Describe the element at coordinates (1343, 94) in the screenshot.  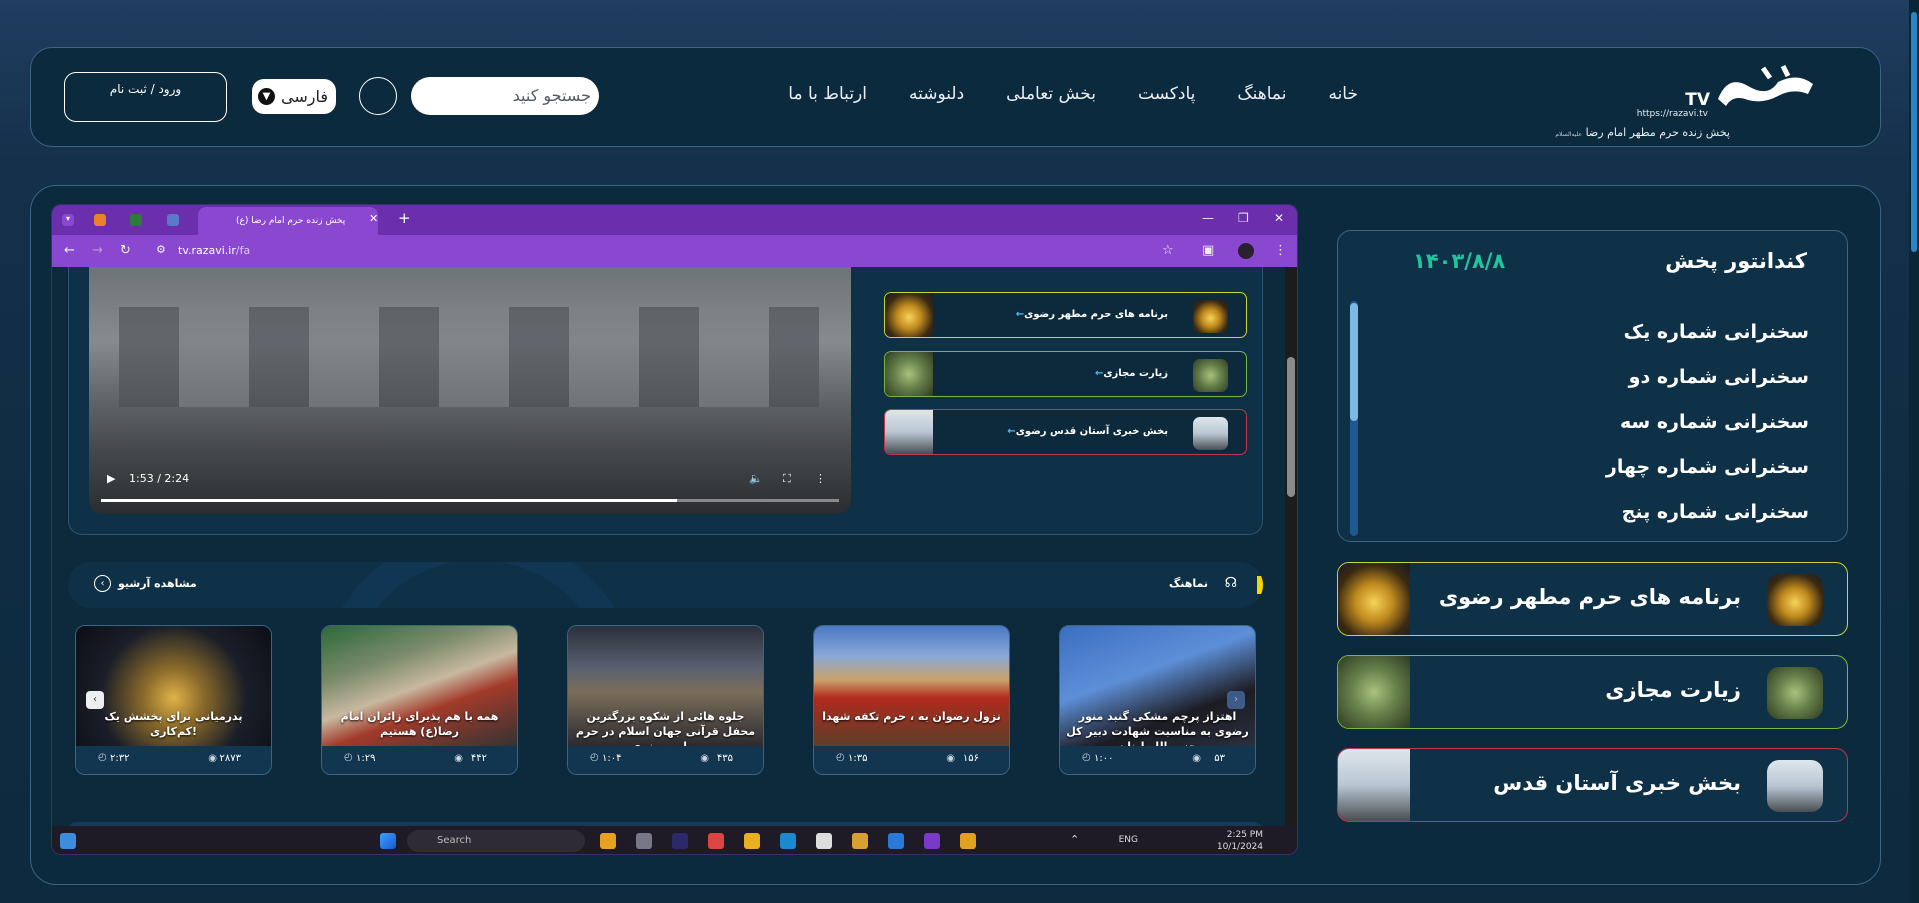
I see `nav-home: خانه` at that location.